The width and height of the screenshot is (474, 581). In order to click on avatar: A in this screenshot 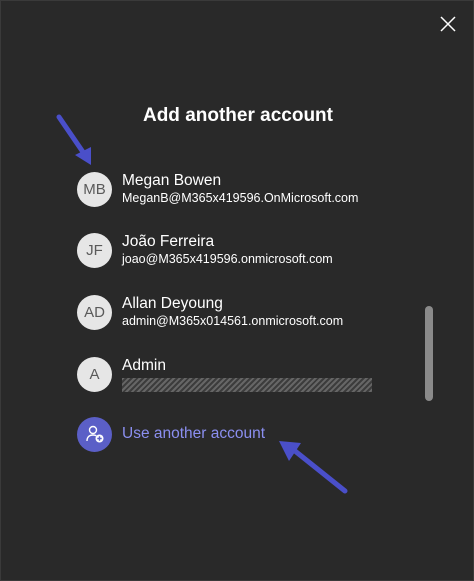, I will do `click(94, 374)`.